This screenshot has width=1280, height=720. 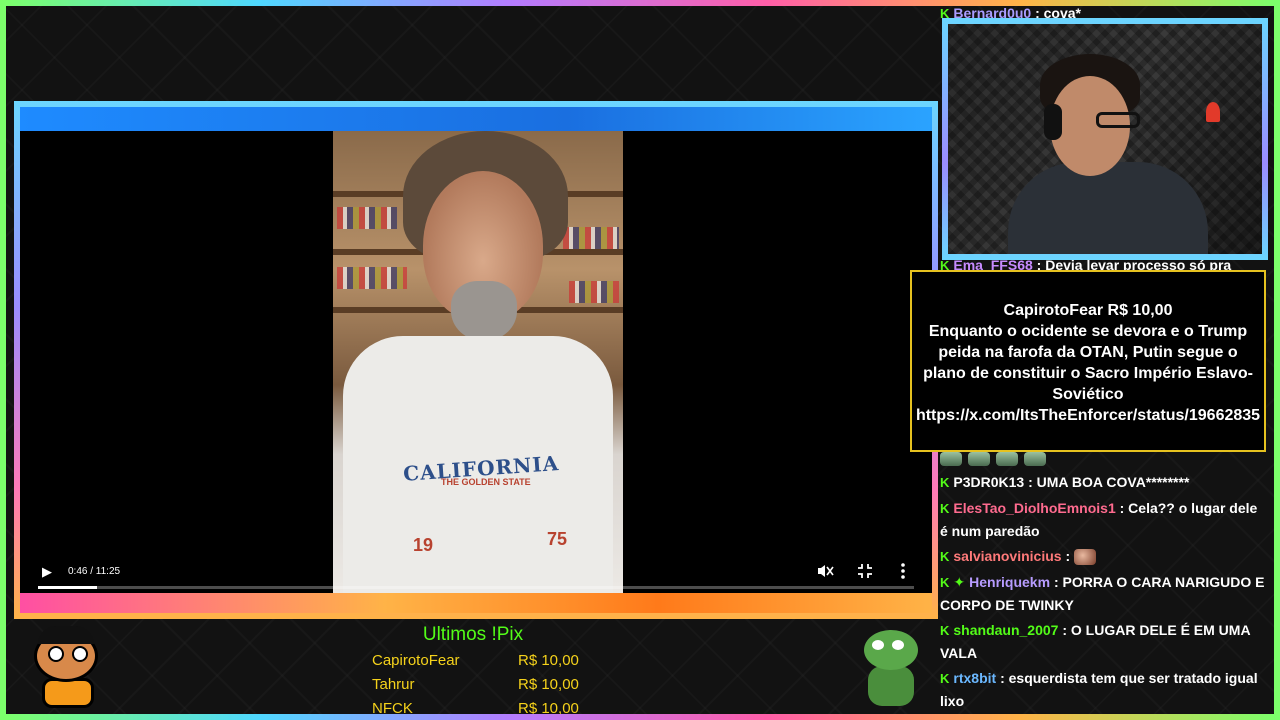 I want to click on chat-text: : cova*, so click(x=1058, y=13).